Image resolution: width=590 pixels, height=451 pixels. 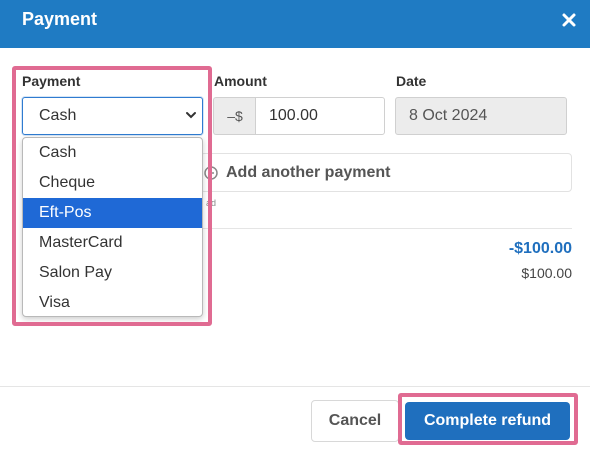 I want to click on footer-divider, so click(x=295, y=386).